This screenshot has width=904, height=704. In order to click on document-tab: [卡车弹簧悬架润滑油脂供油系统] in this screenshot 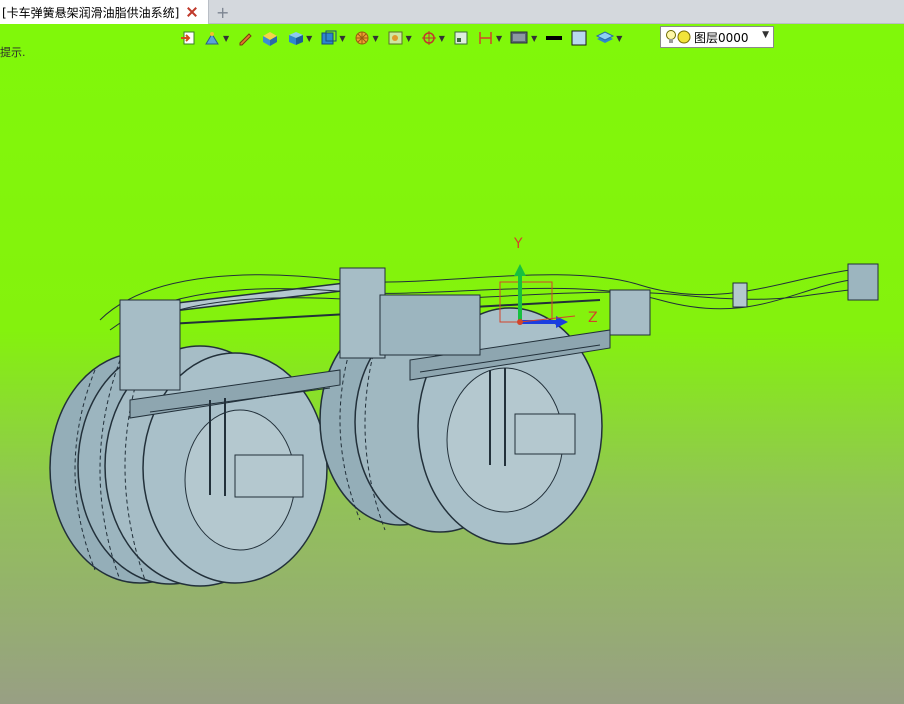, I will do `click(104, 12)`.